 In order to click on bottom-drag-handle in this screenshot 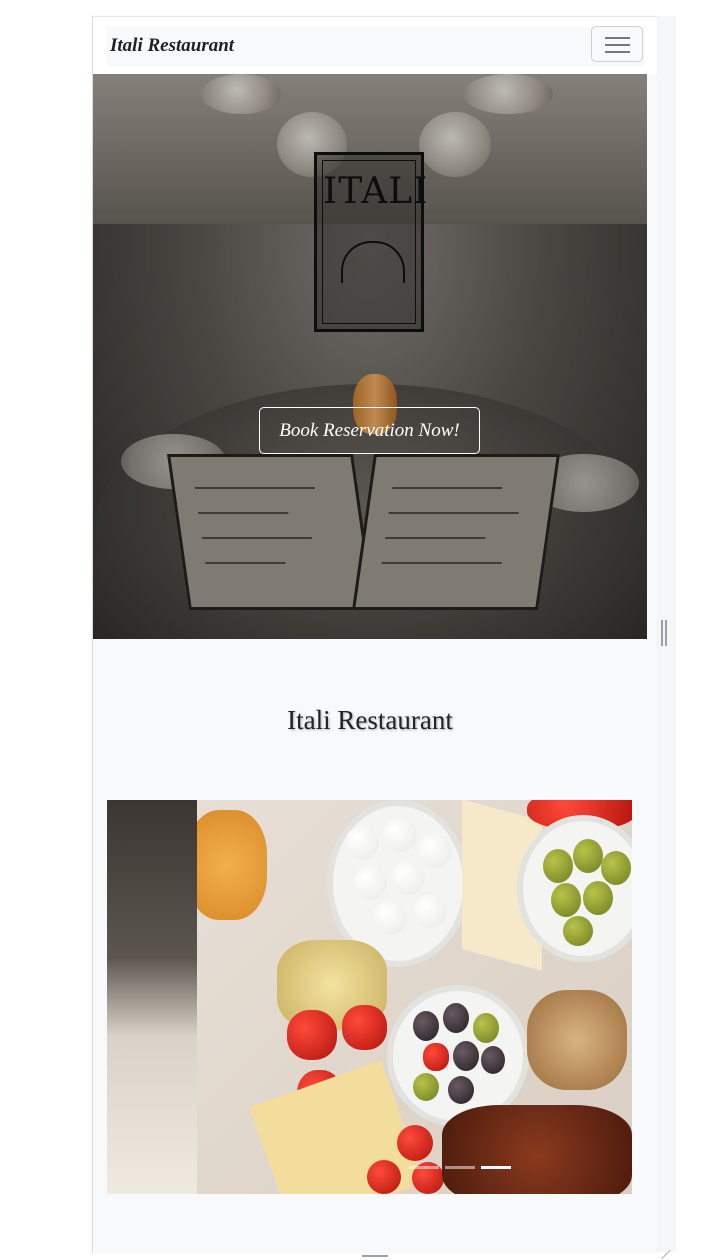, I will do `click(375, 1256)`.